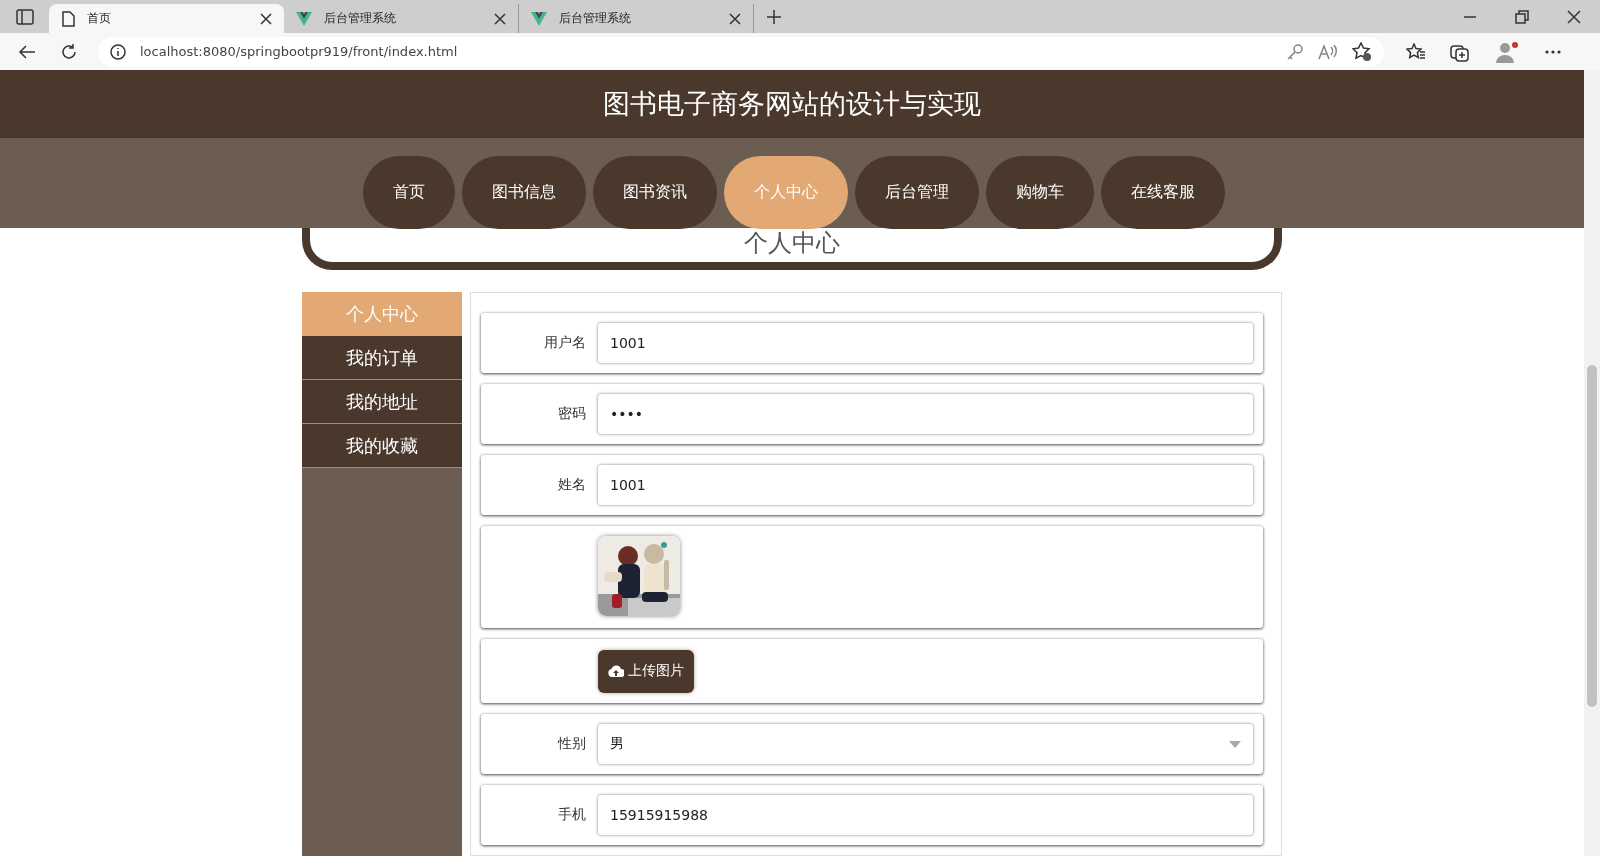 This screenshot has height=856, width=1600. I want to click on field-label: 用户名, so click(565, 342).